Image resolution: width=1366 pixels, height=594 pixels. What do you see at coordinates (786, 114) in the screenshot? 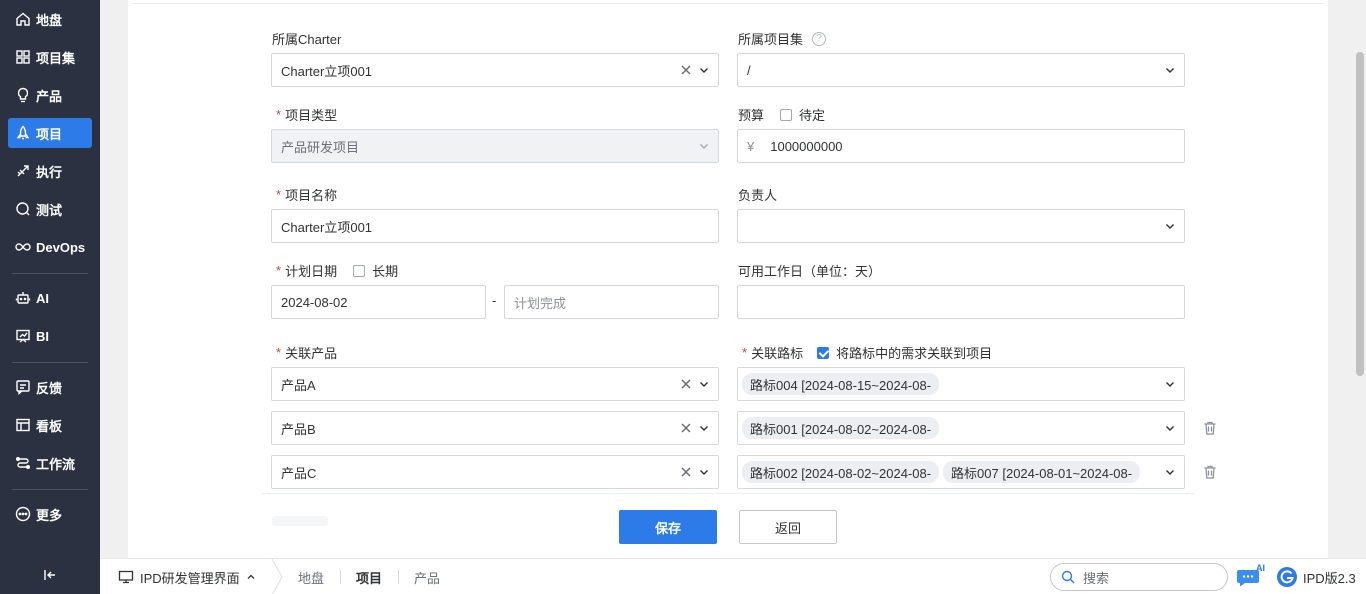
I see `budget-tbd-checkbox` at bounding box center [786, 114].